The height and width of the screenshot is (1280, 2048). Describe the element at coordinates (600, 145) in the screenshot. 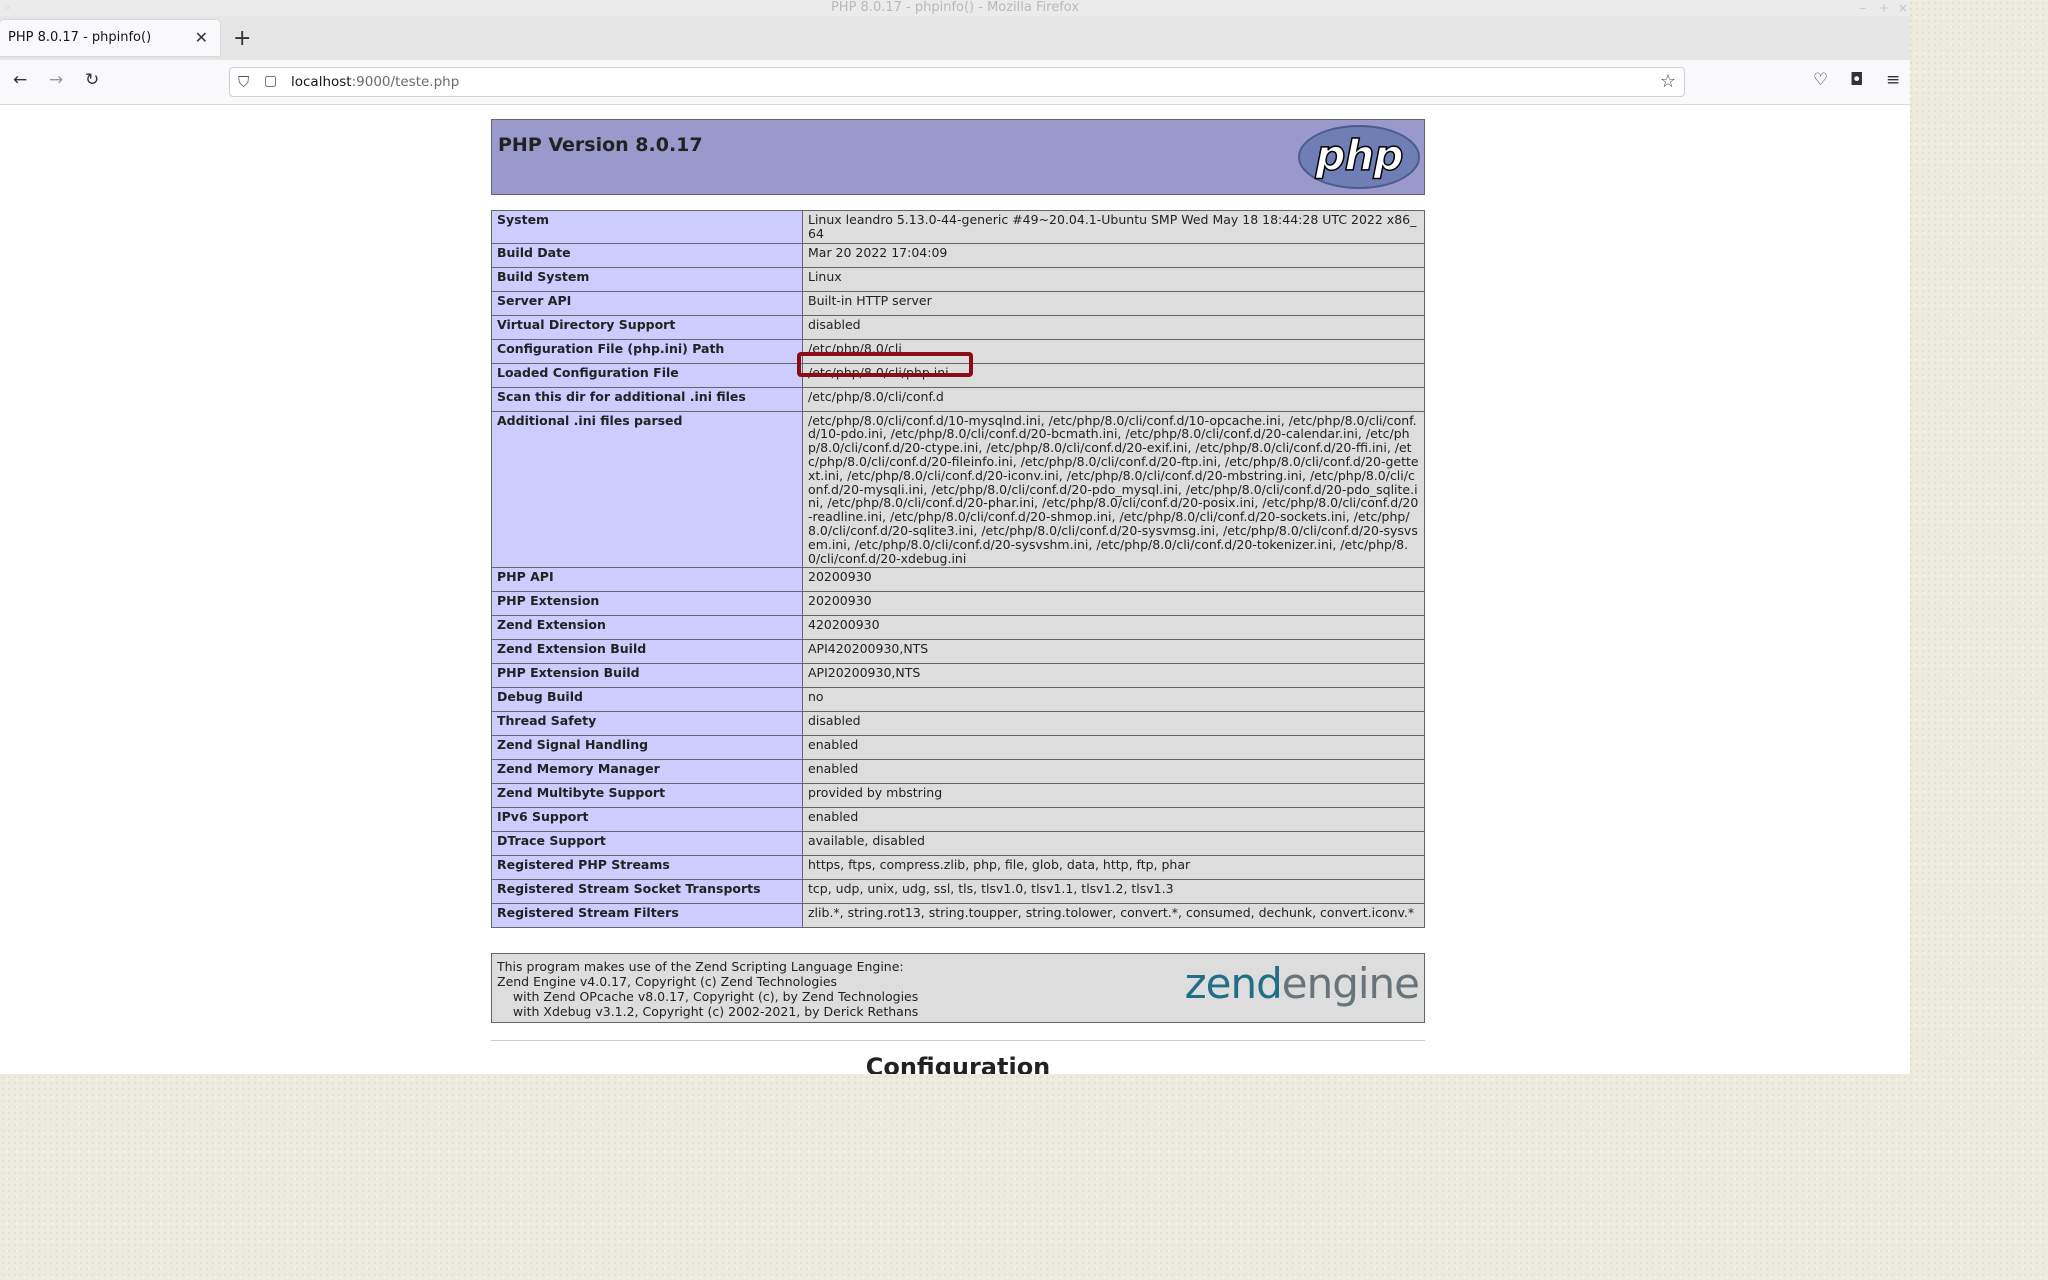

I see `page-title: PHP Version 8.0.17` at that location.